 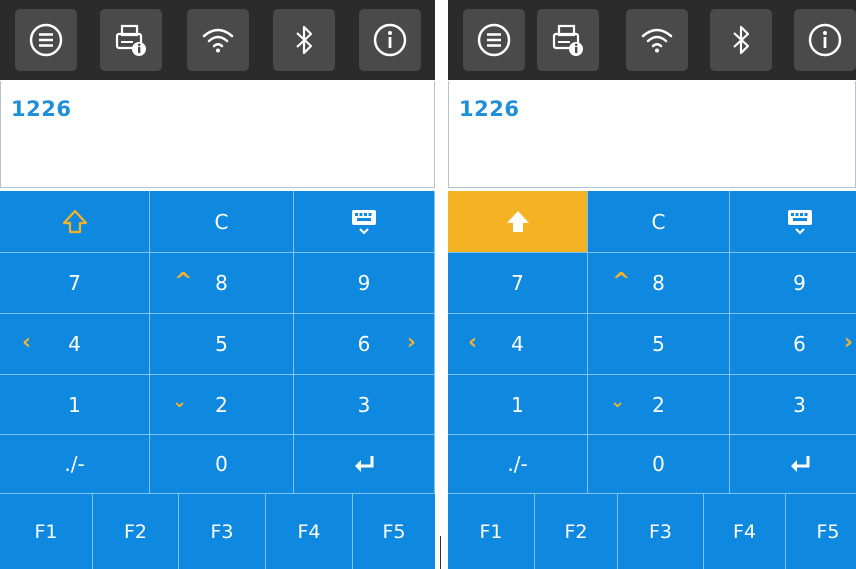 I want to click on key-5-label: 5, so click(x=658, y=344).